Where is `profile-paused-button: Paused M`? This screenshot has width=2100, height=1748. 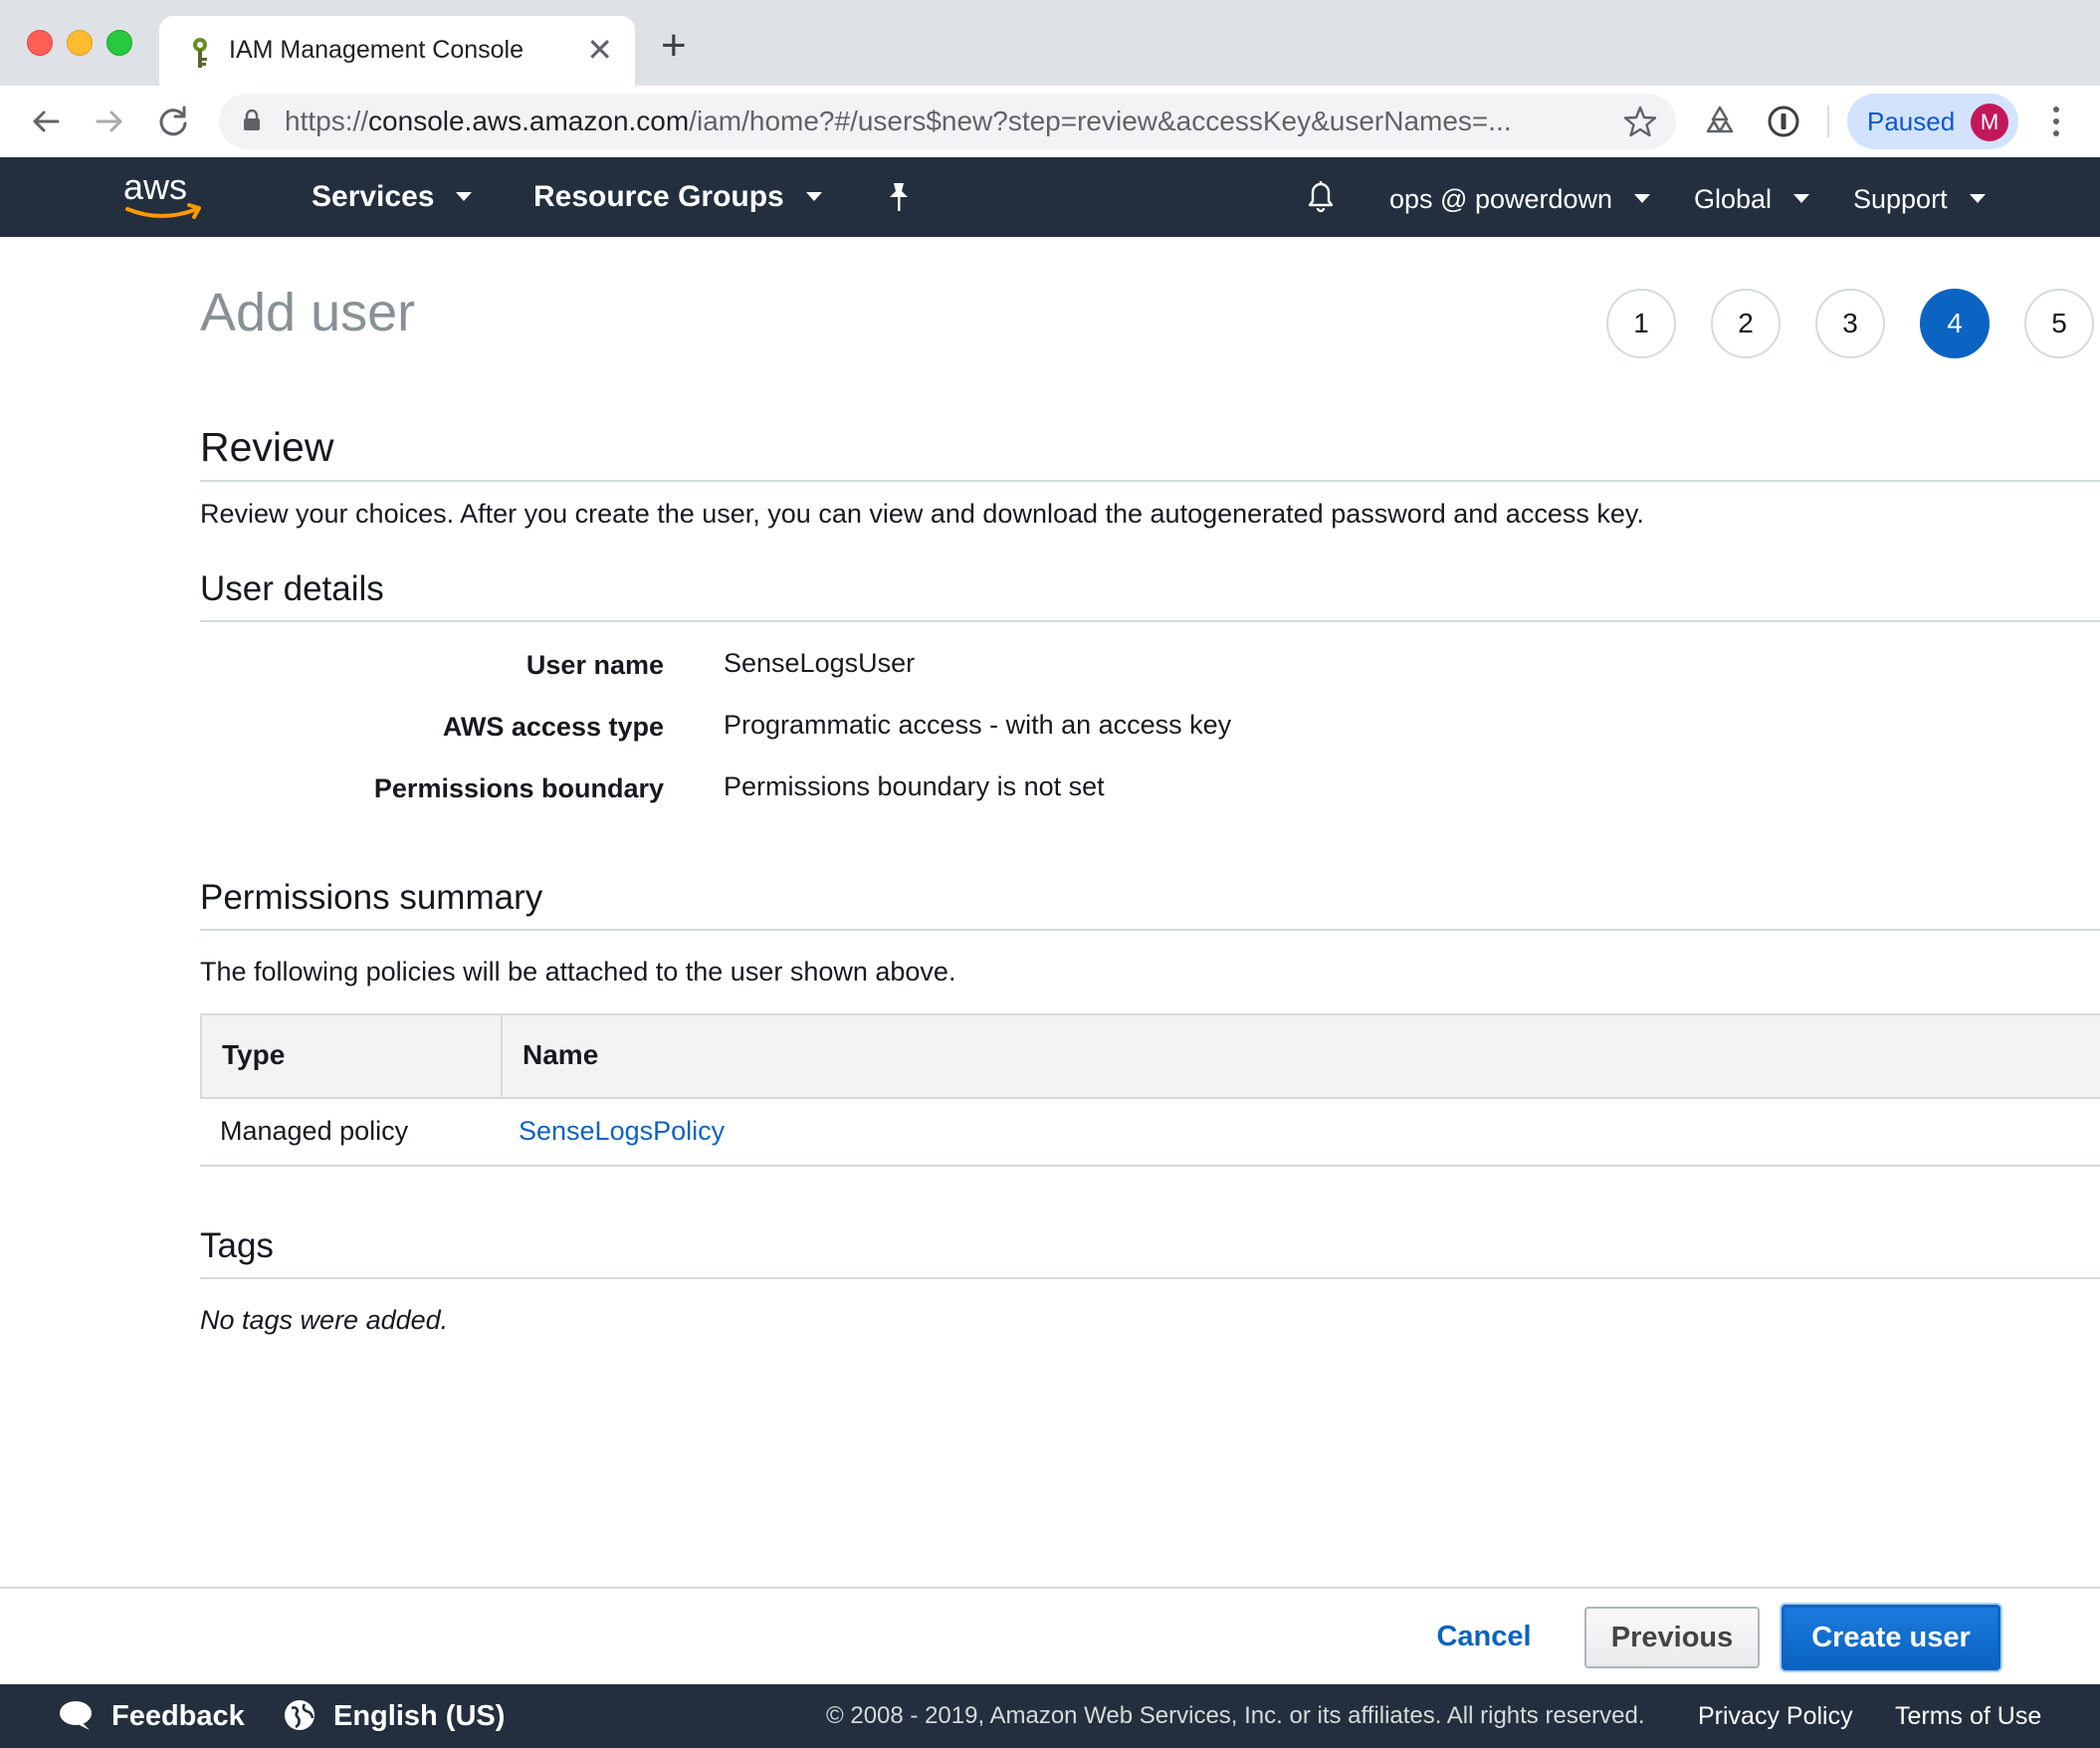
profile-paused-button: Paused M is located at coordinates (1932, 121).